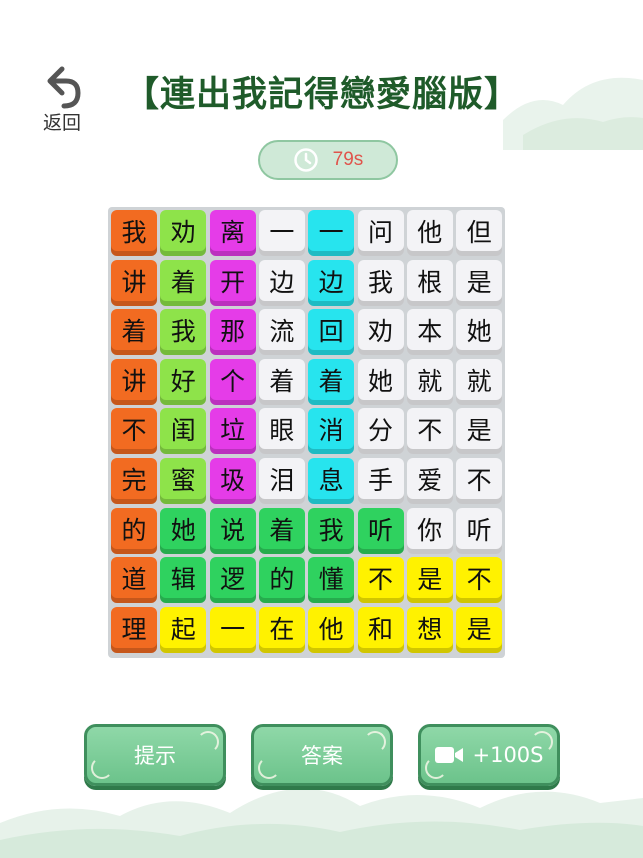 The width and height of the screenshot is (643, 858). I want to click on grid-tile: 但, so click(479, 233).